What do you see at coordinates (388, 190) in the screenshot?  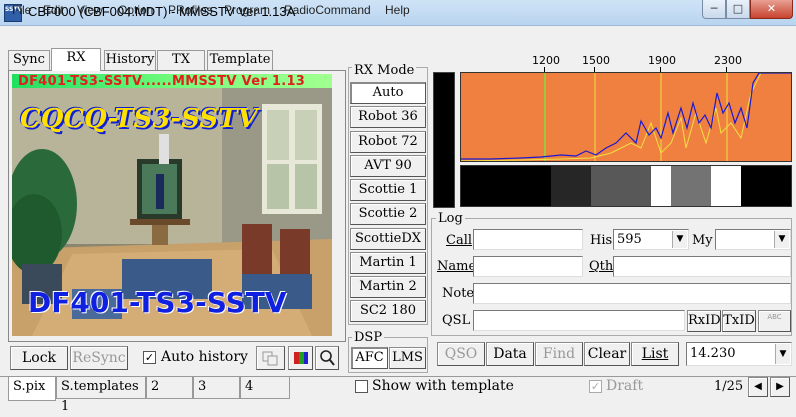 I see `mode-scottie1-button: Scottie 1` at bounding box center [388, 190].